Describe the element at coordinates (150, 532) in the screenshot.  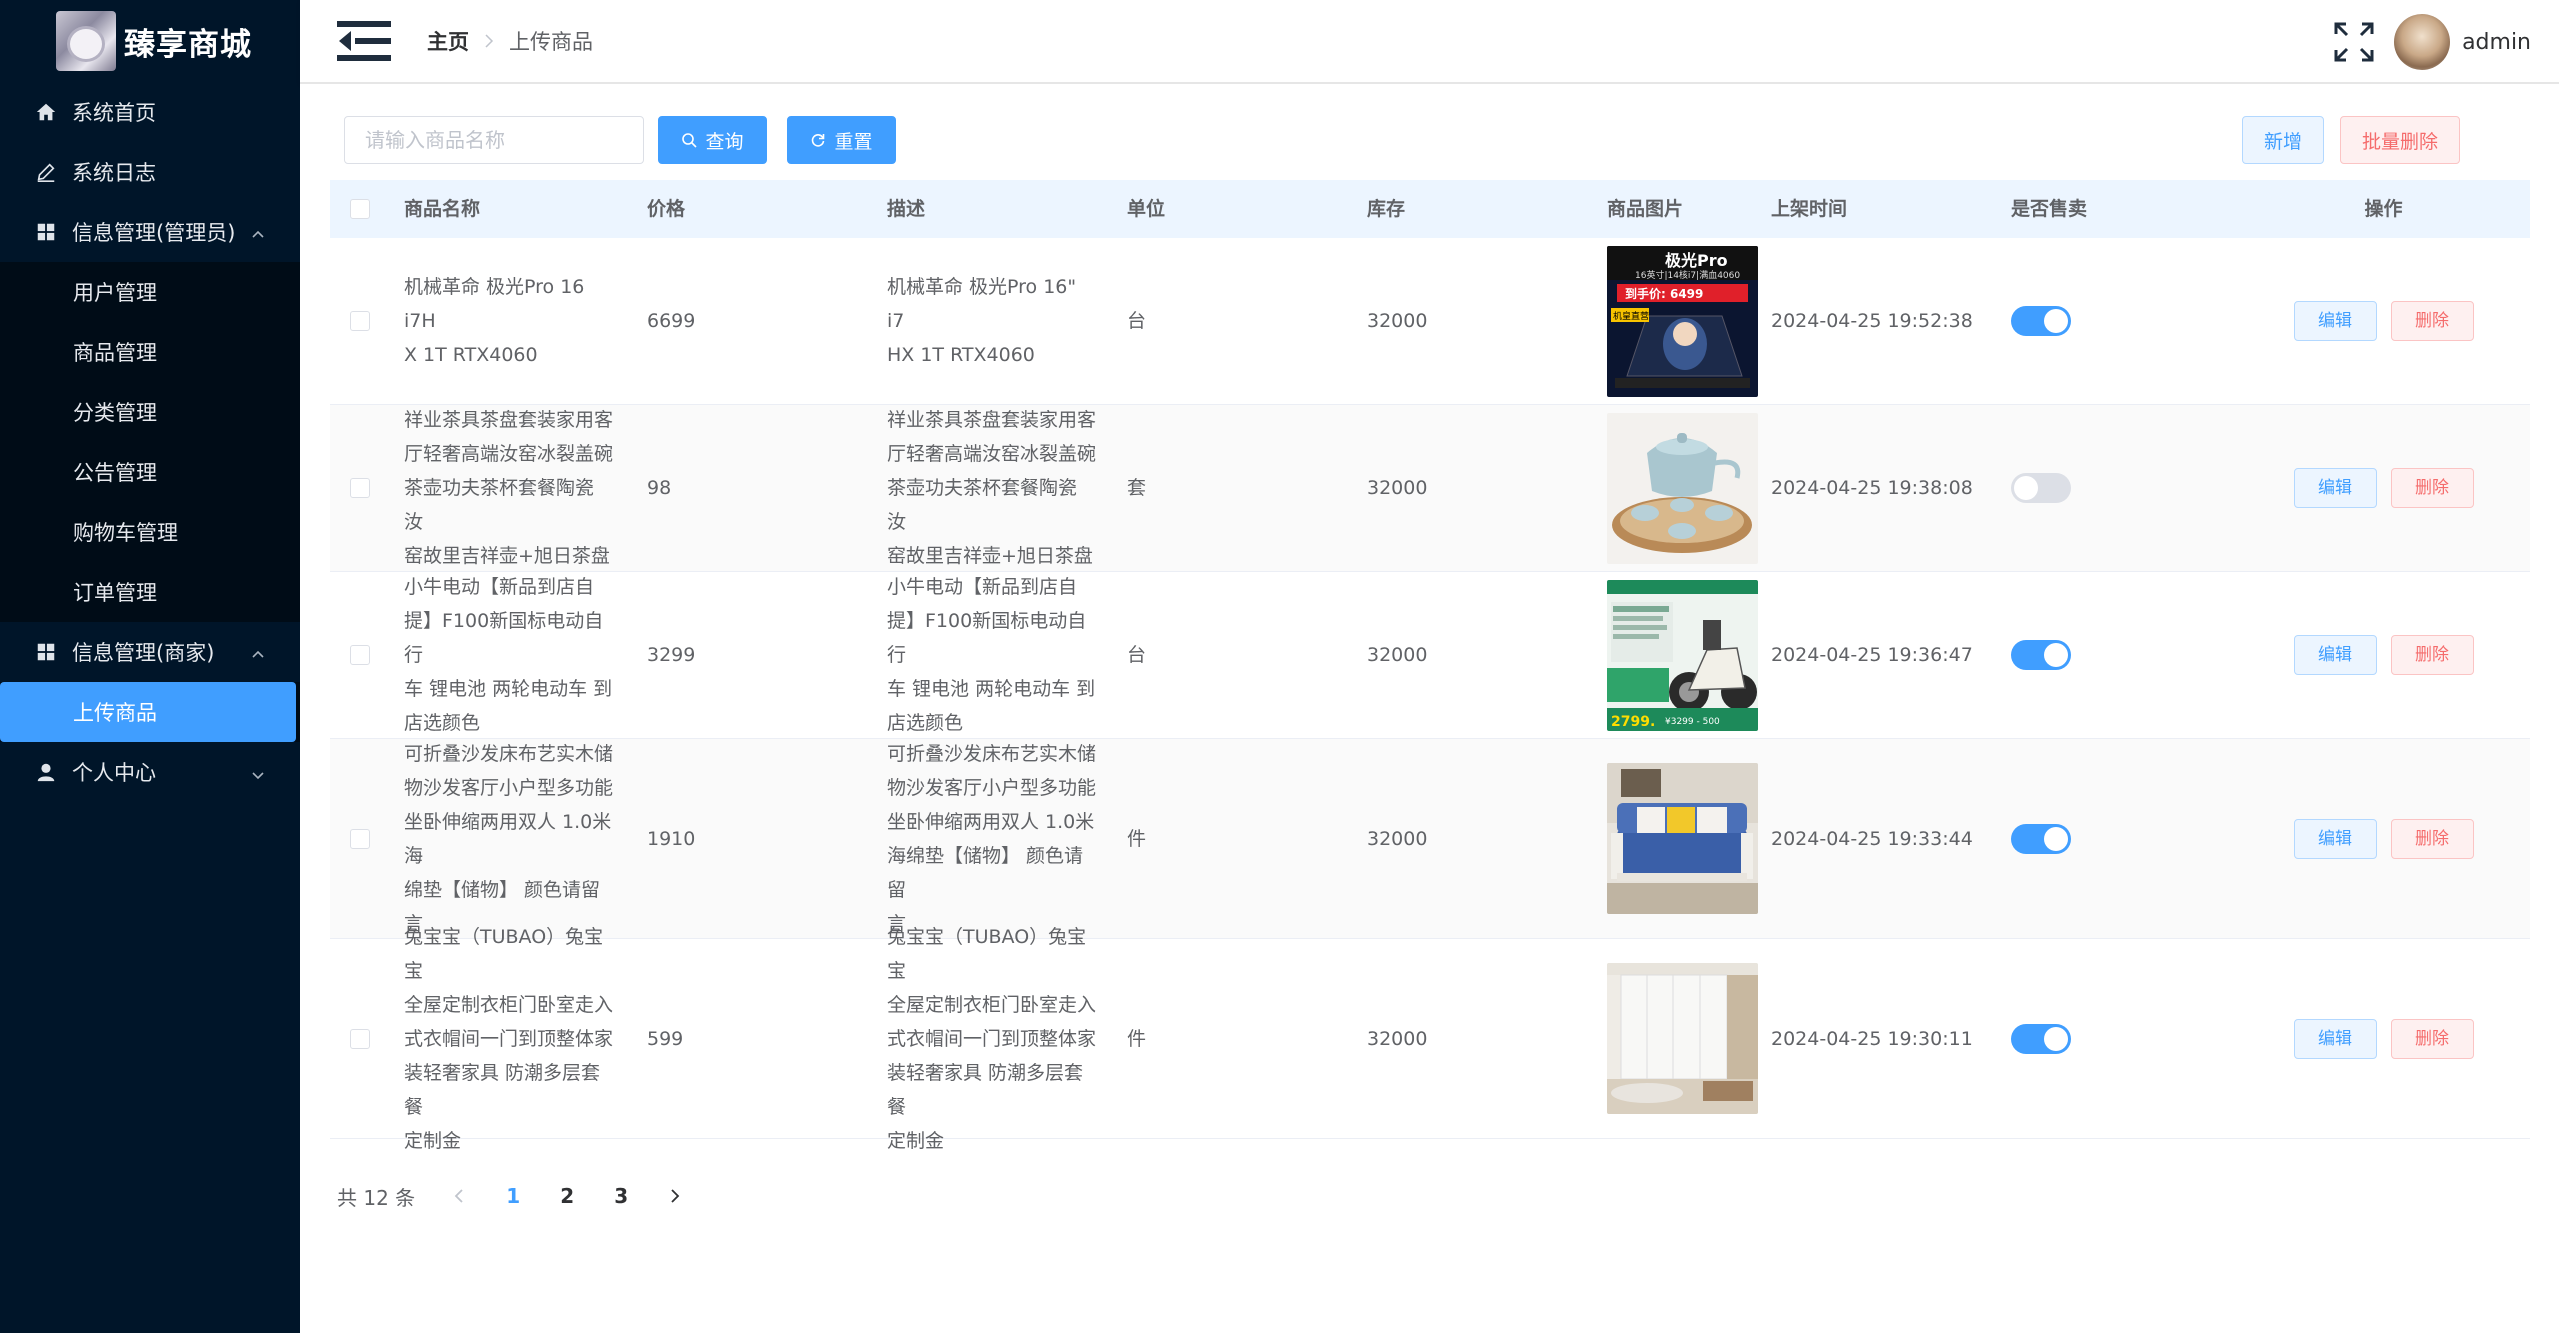
I see `sidebar-item-cart: 购物车管理` at that location.